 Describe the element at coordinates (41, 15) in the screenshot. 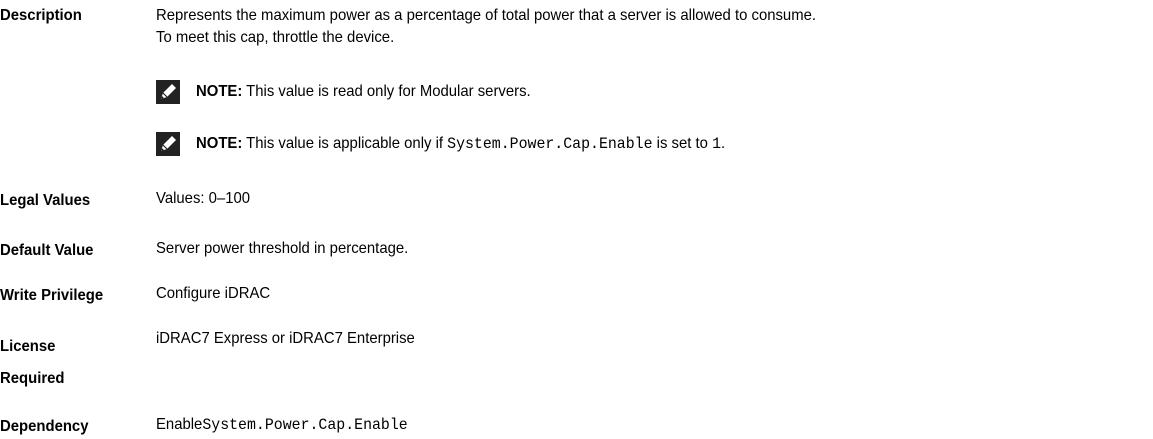

I see `description-label: Description` at that location.